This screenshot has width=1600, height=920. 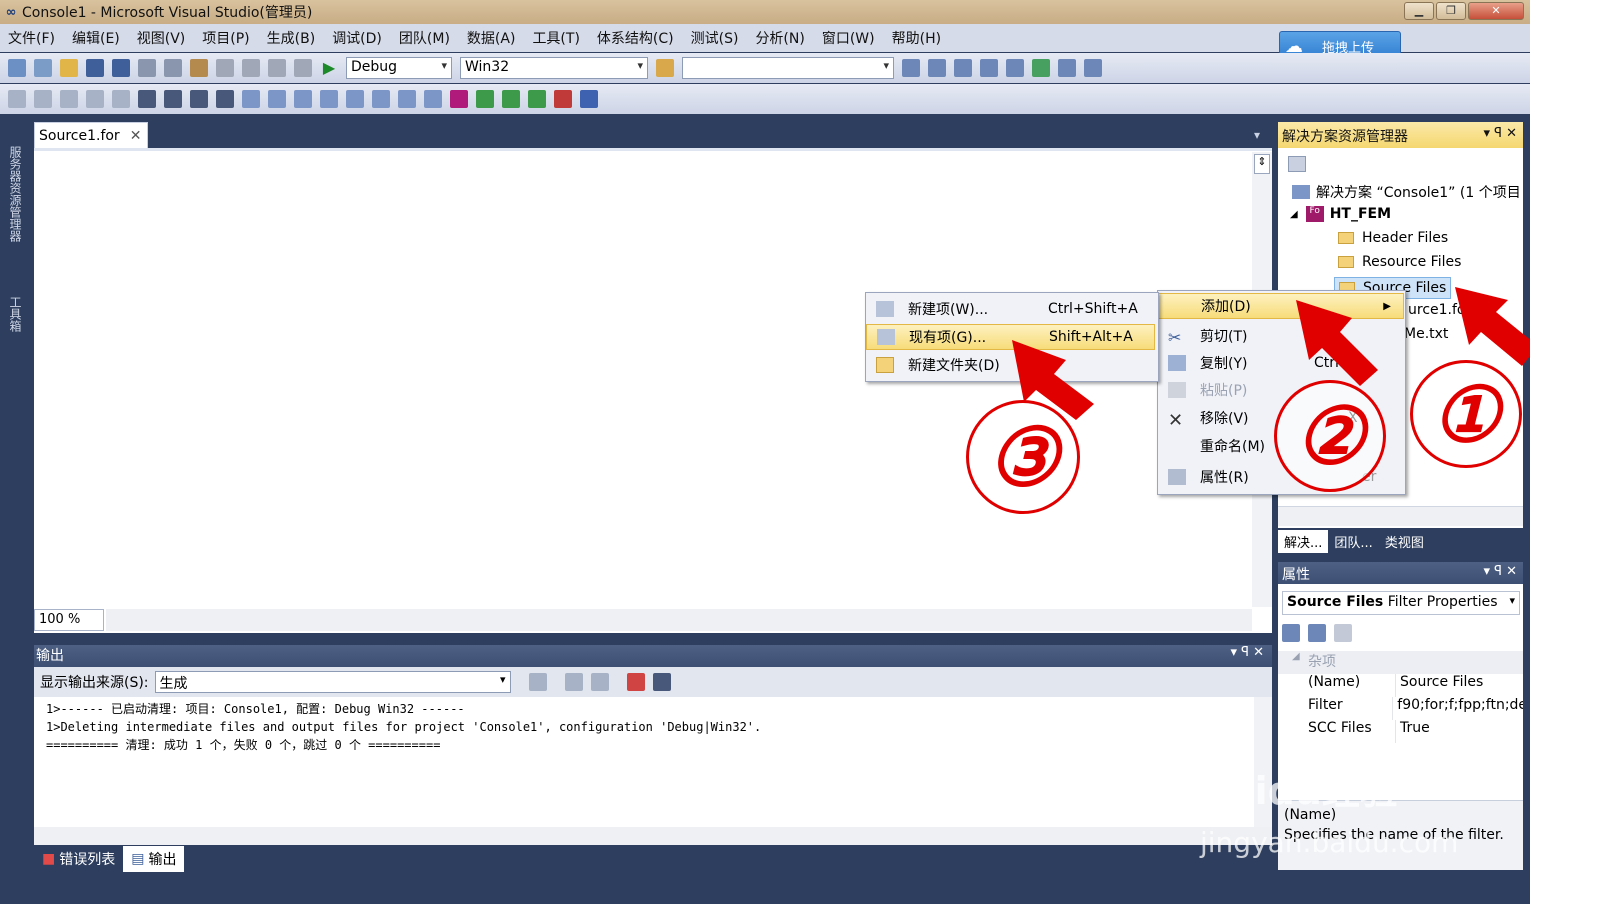 I want to click on annotation-circle-1: ①, so click(x=1466, y=414).